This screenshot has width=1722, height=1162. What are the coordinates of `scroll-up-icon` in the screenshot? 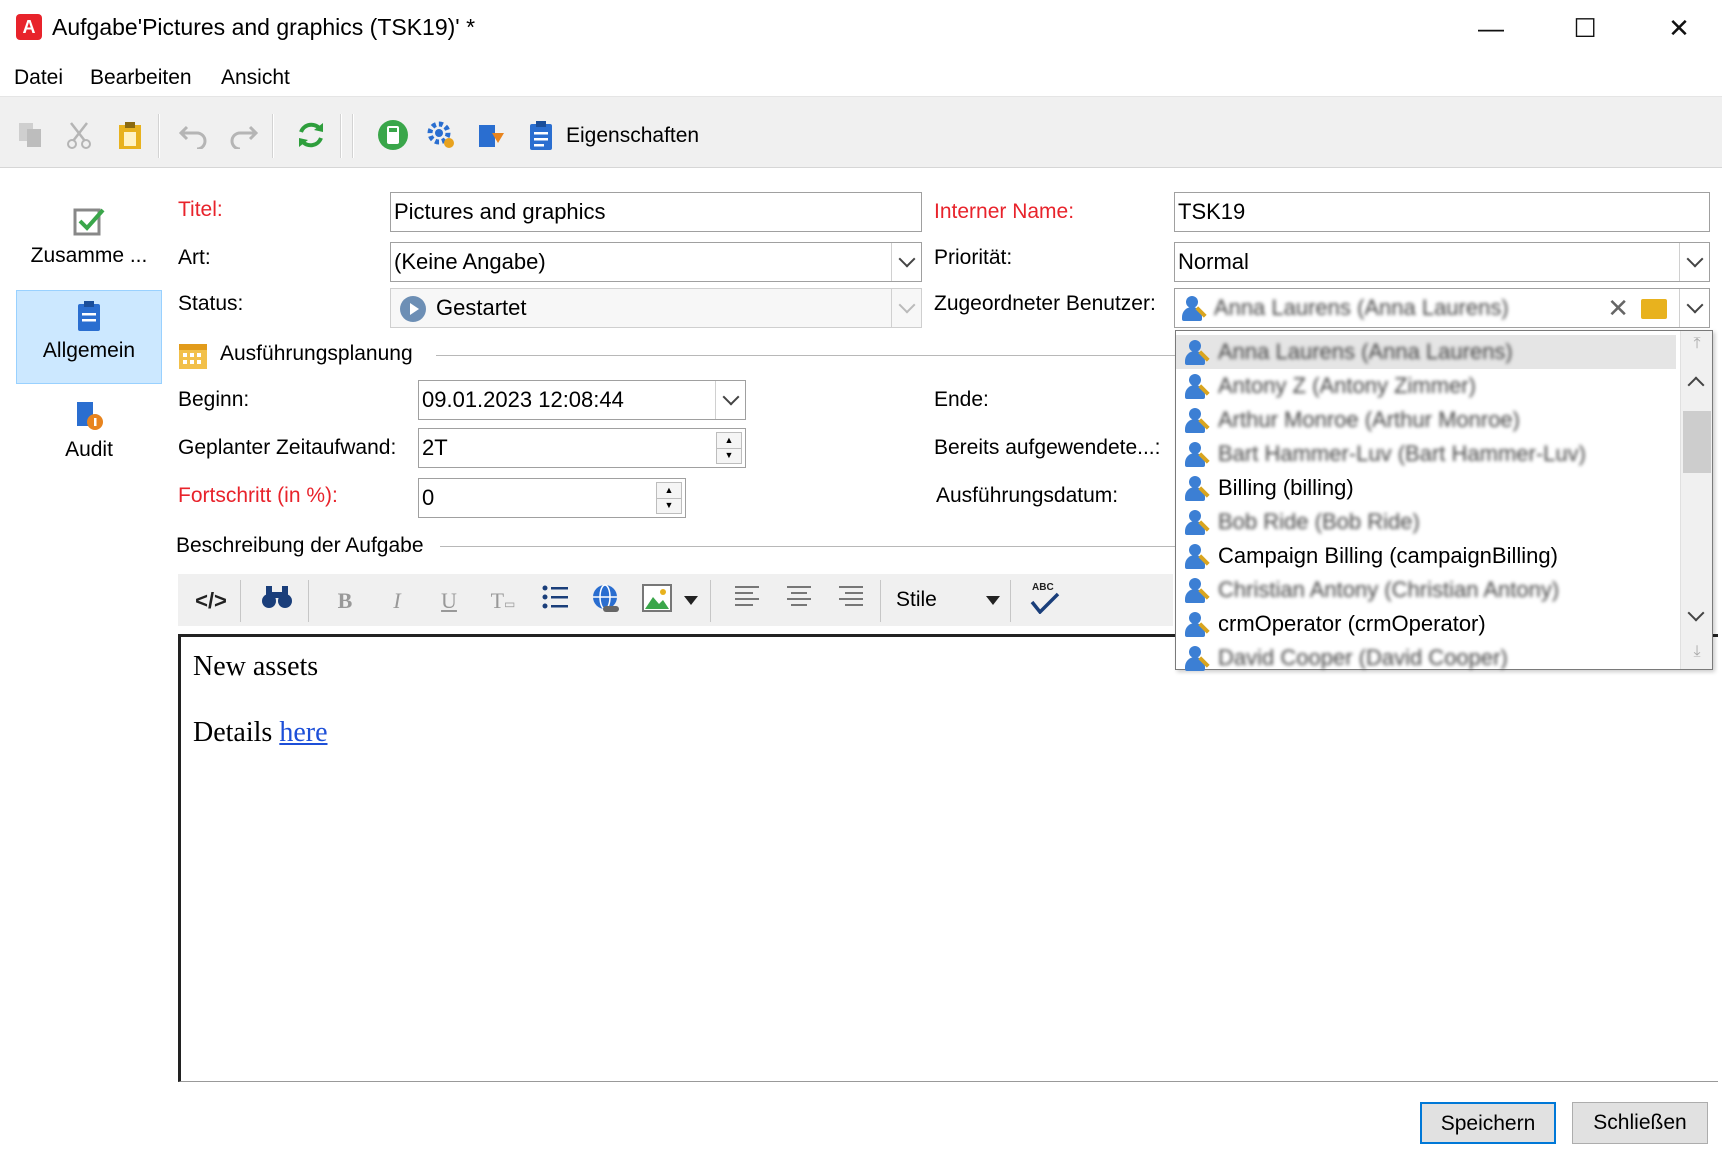 It's located at (1696, 383).